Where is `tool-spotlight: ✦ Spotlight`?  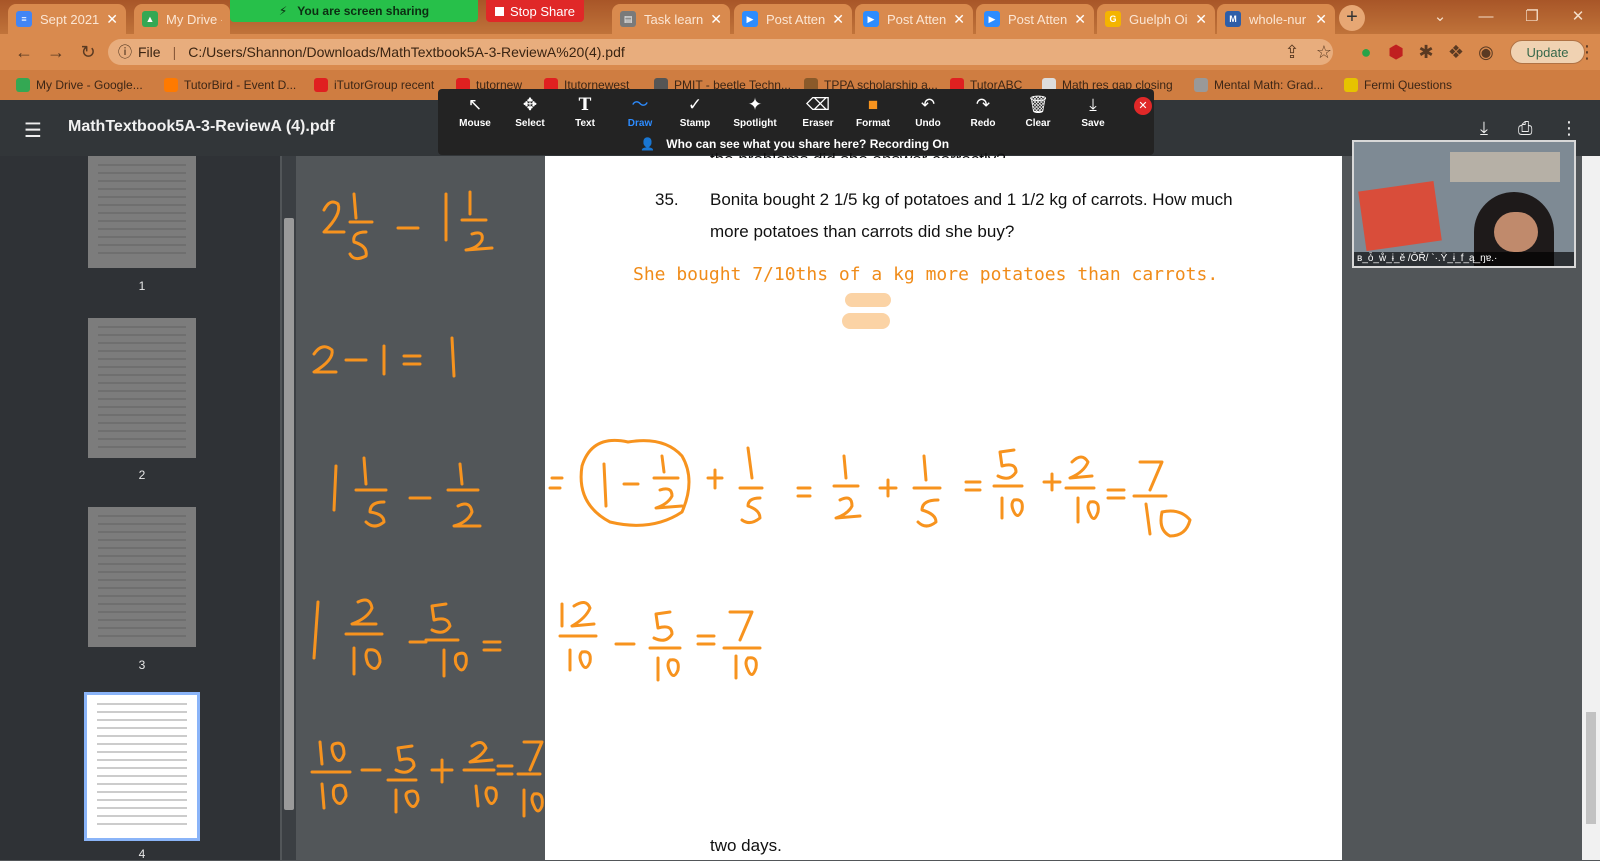 tool-spotlight: ✦ Spotlight is located at coordinates (755, 114).